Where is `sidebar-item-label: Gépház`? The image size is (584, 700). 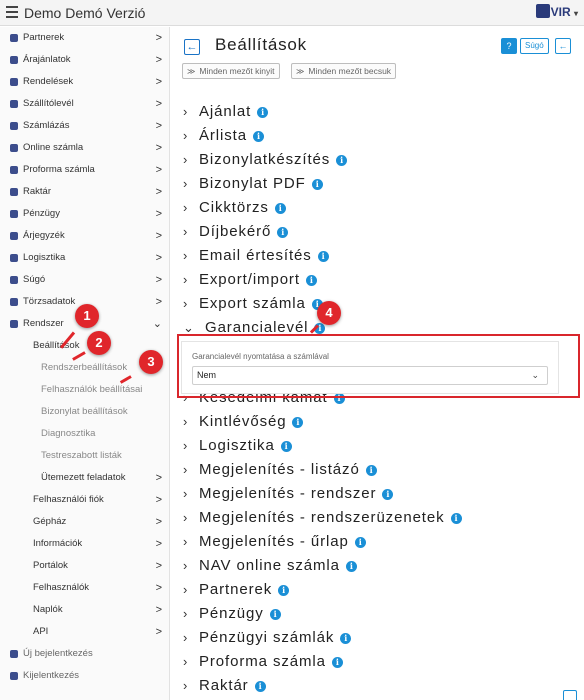
sidebar-item-label: Gépház is located at coordinates (50, 521).